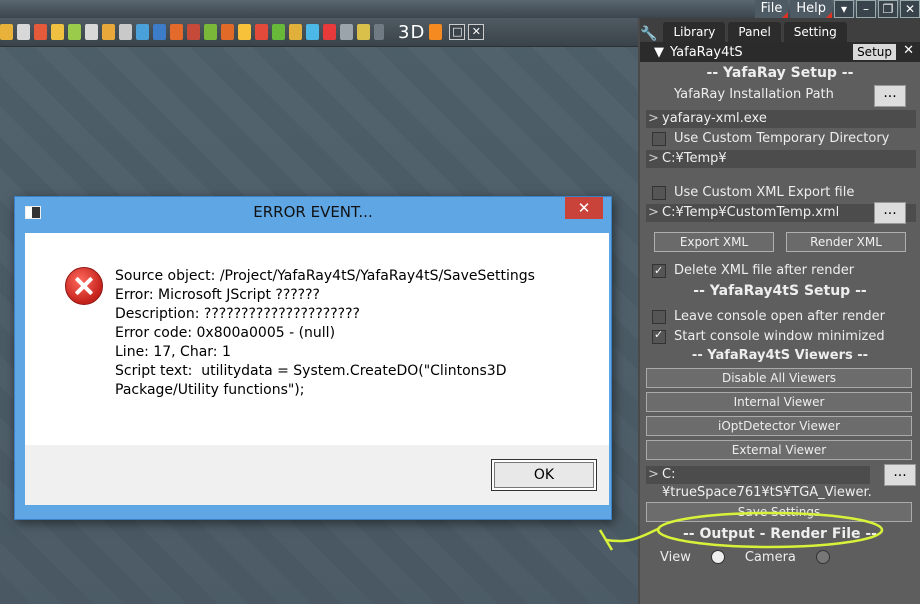 Image resolution: width=920 pixels, height=604 pixels. What do you see at coordinates (781, 159) in the screenshot?
I see `temp-dir-field: > C:¥Temp¥` at bounding box center [781, 159].